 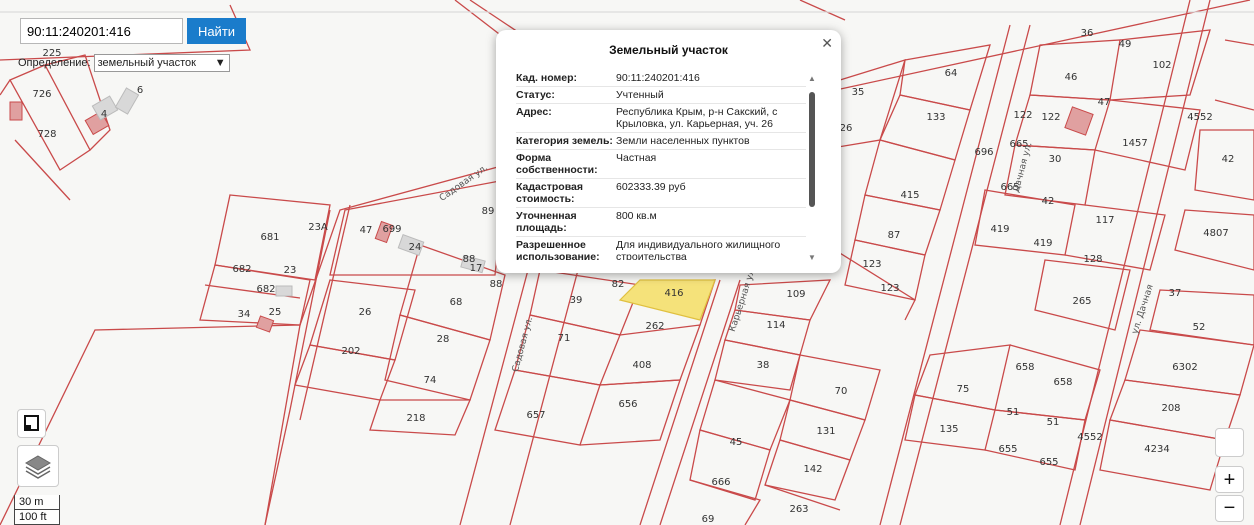 What do you see at coordinates (275, 312) in the screenshot?
I see `parcel-label: 25` at bounding box center [275, 312].